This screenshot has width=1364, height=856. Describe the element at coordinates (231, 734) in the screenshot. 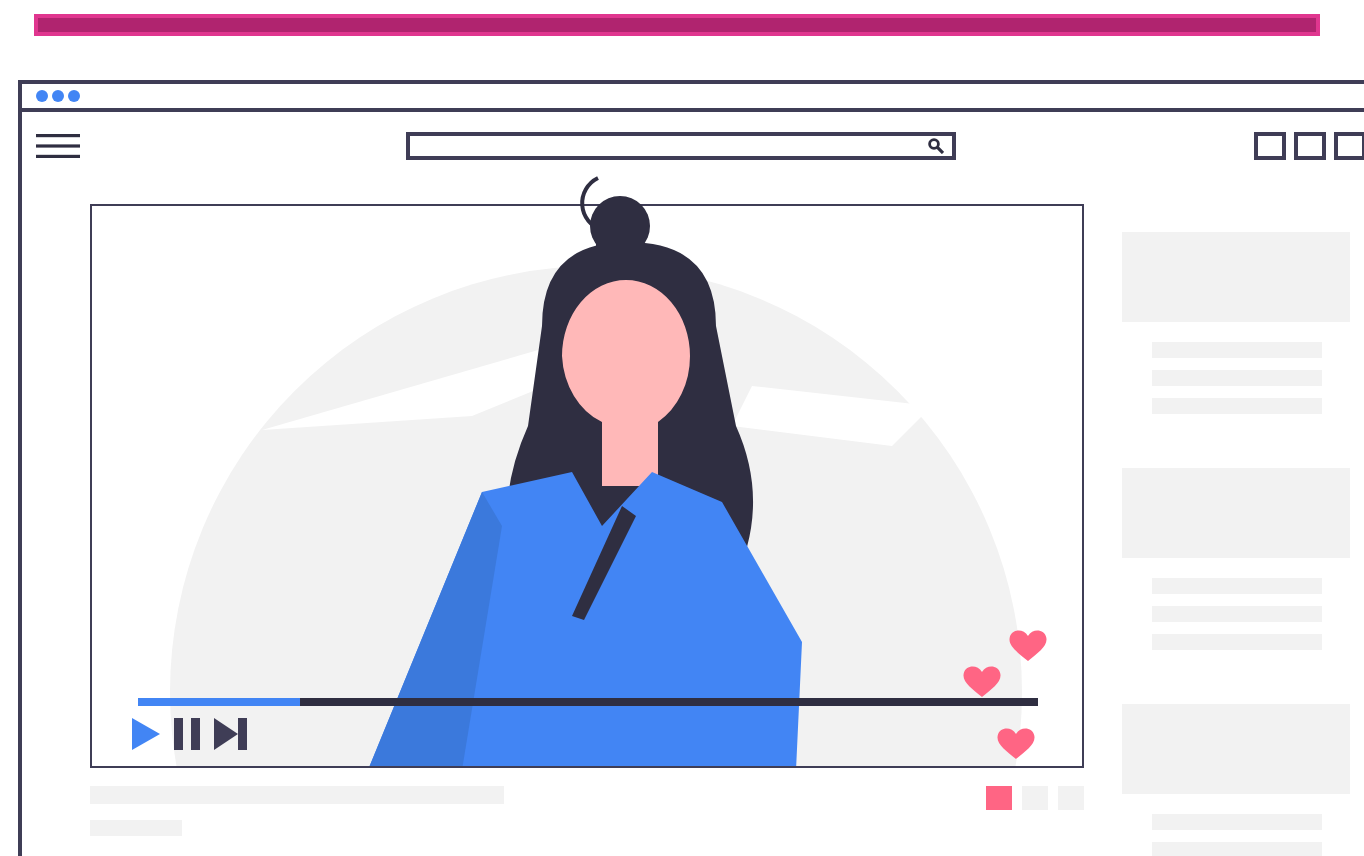

I see `skip-next-icon` at that location.